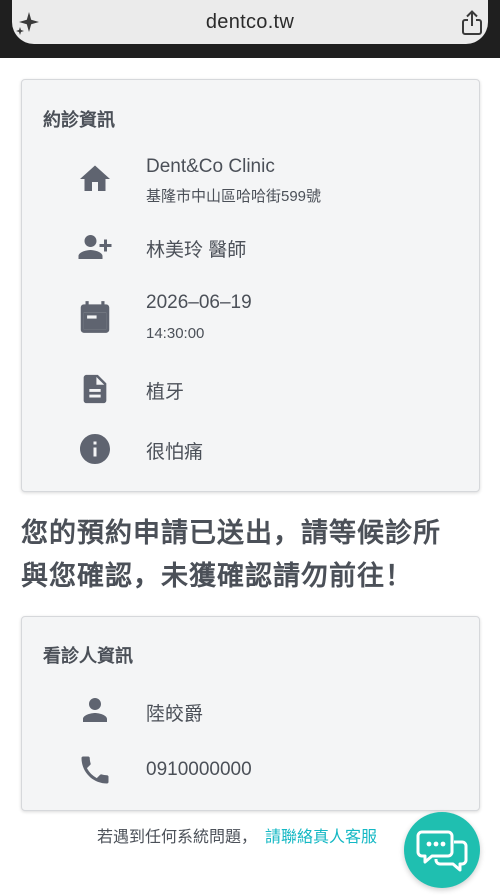 Image resolution: width=500 pixels, height=895 pixels. What do you see at coordinates (95, 389) in the screenshot?
I see `document-icon` at bounding box center [95, 389].